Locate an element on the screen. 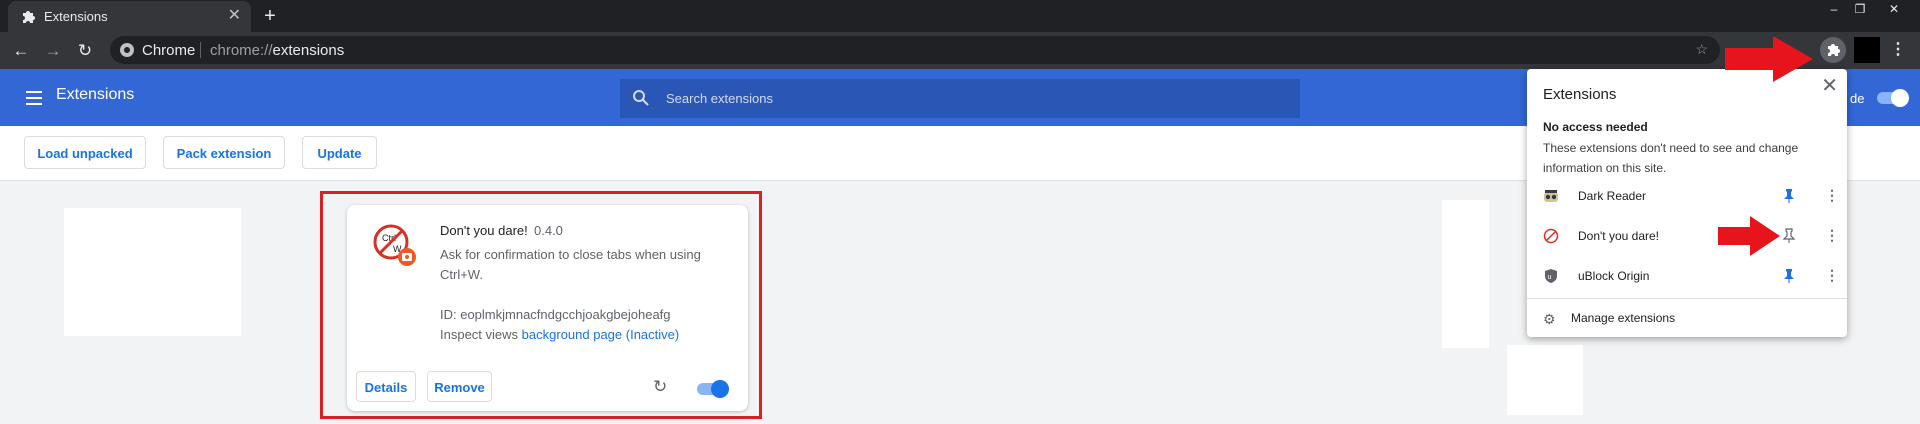 The width and height of the screenshot is (1920, 424). popup-close-icon: ✕ is located at coordinates (1829, 85).